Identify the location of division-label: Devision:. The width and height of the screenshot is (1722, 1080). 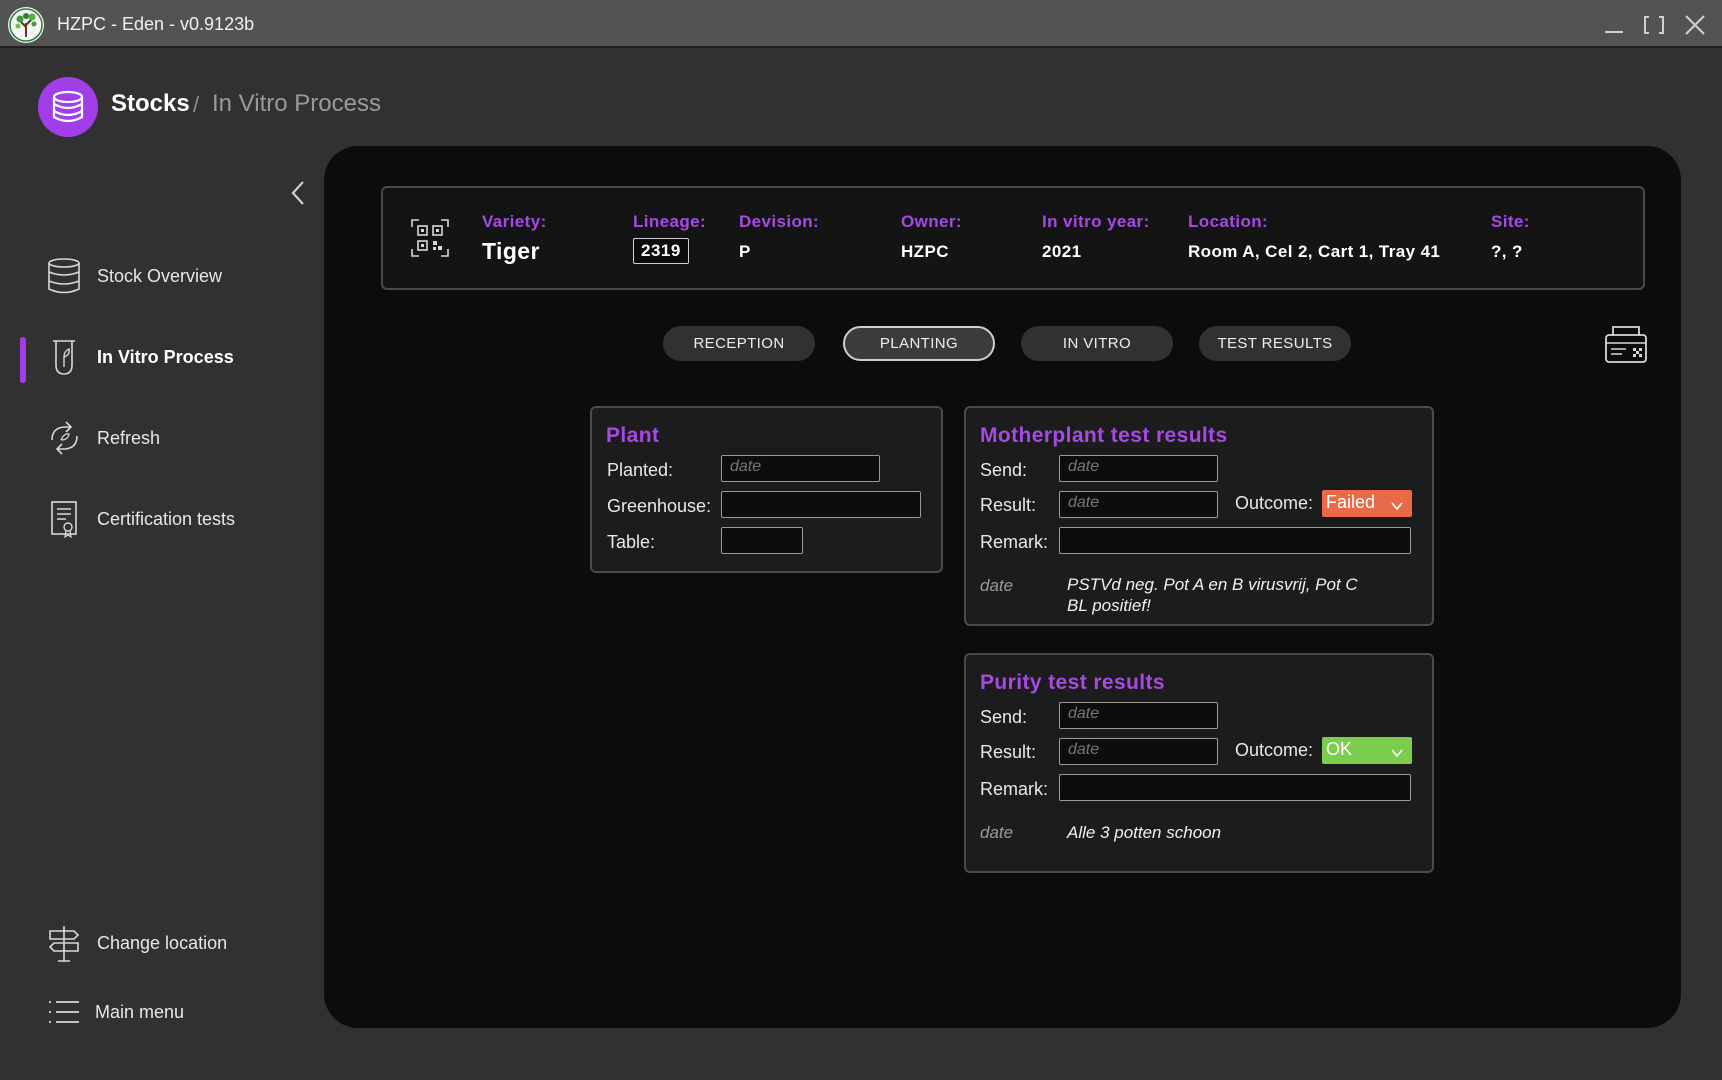
(779, 221).